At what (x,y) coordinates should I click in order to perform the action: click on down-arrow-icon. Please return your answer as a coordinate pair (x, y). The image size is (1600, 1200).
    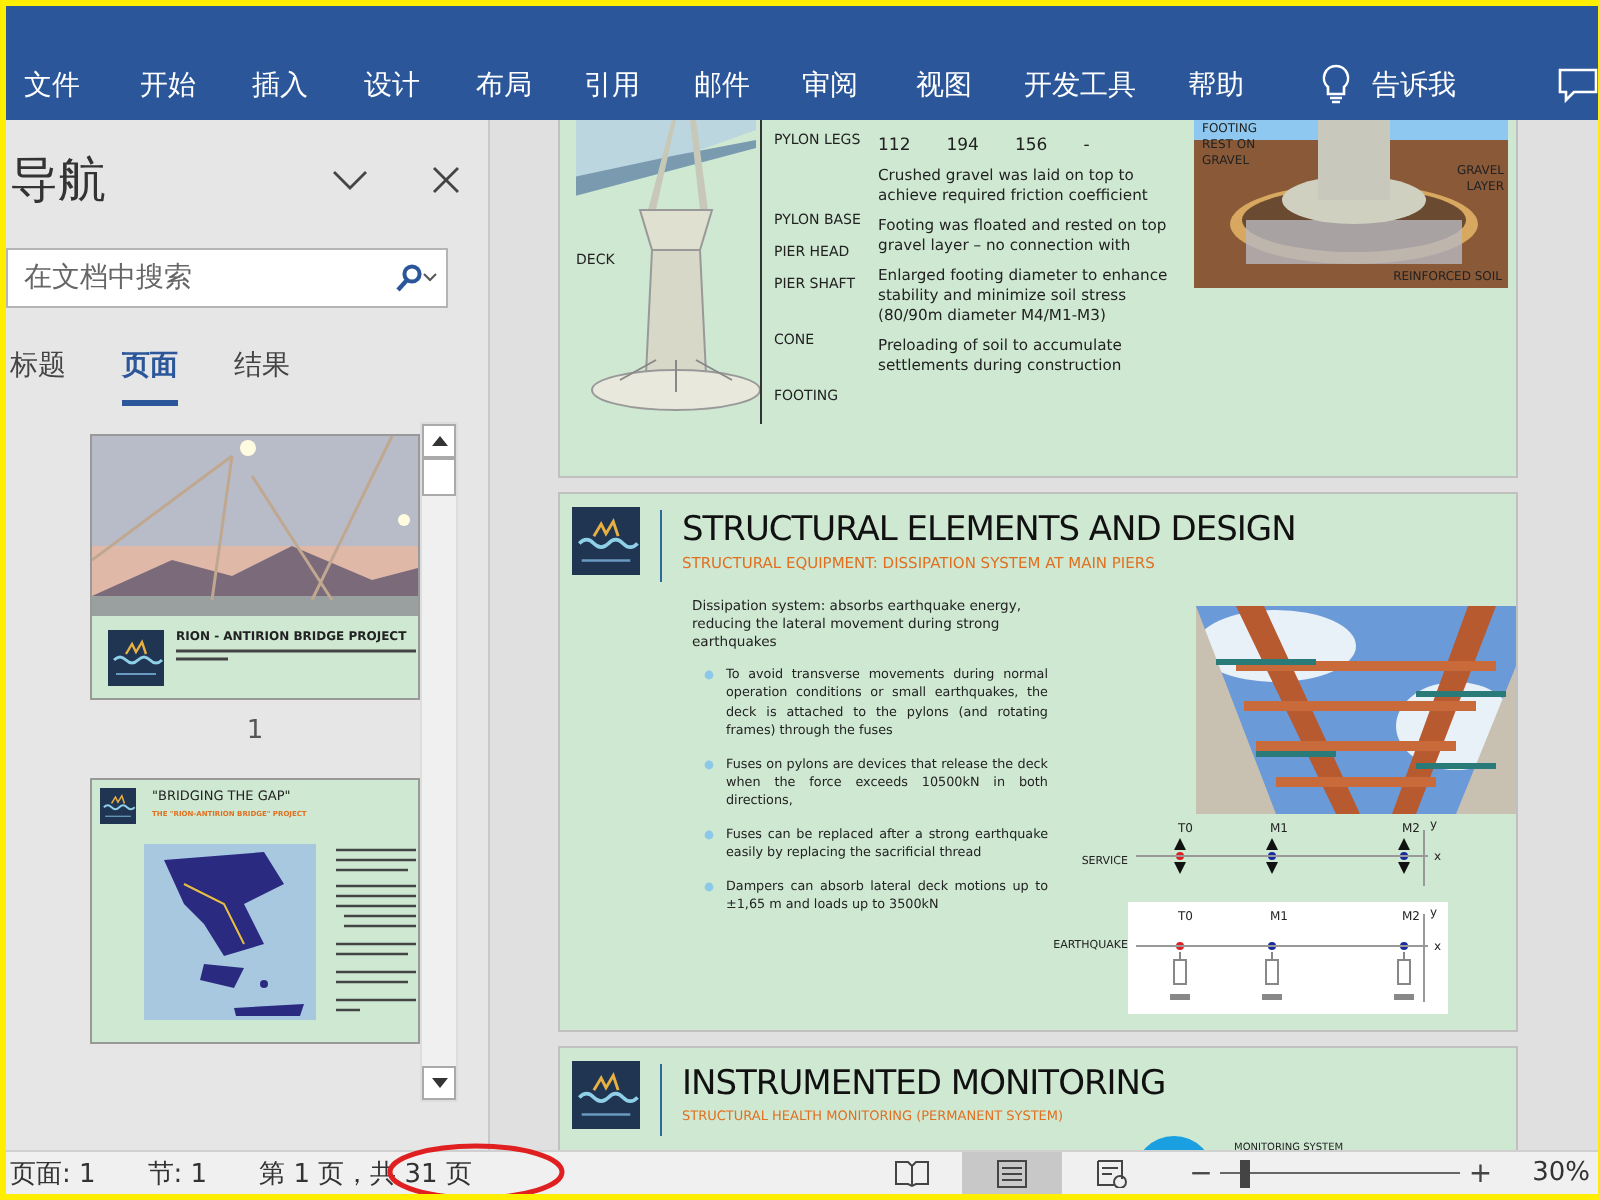
    Looking at the image, I should click on (439, 1083).